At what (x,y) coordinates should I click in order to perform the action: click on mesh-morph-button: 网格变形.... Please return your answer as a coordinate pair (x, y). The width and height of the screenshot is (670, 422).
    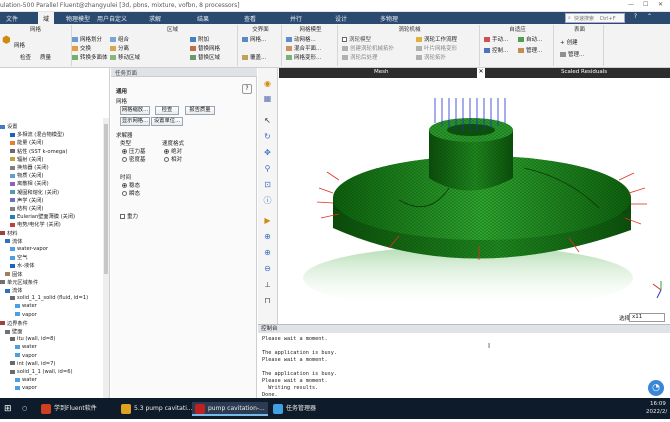
    Looking at the image, I should click on (303, 57).